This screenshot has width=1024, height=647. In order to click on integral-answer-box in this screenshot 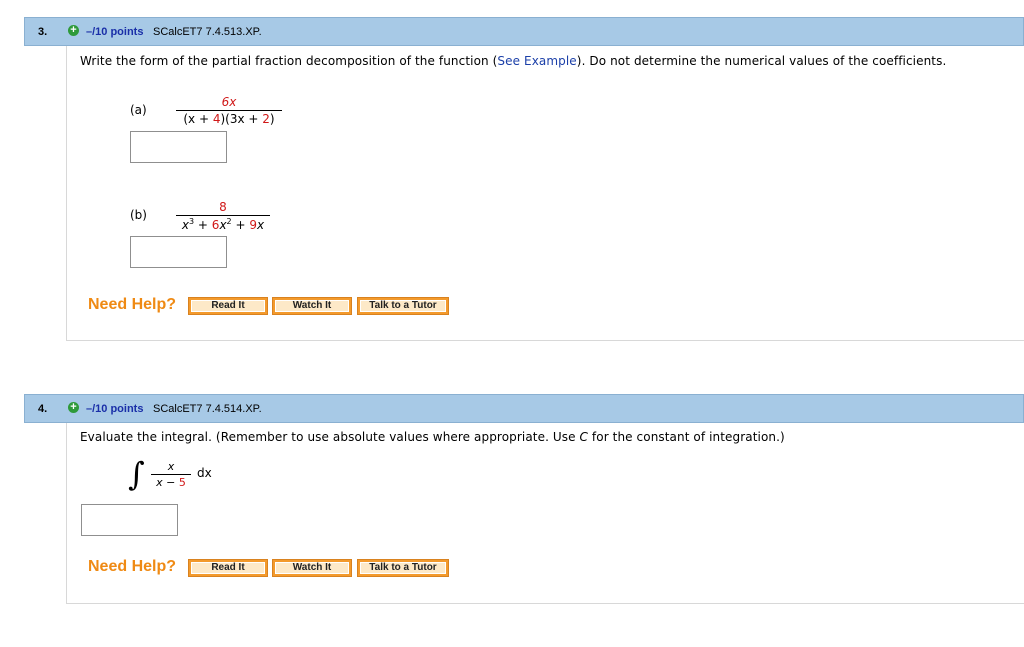, I will do `click(129, 520)`.